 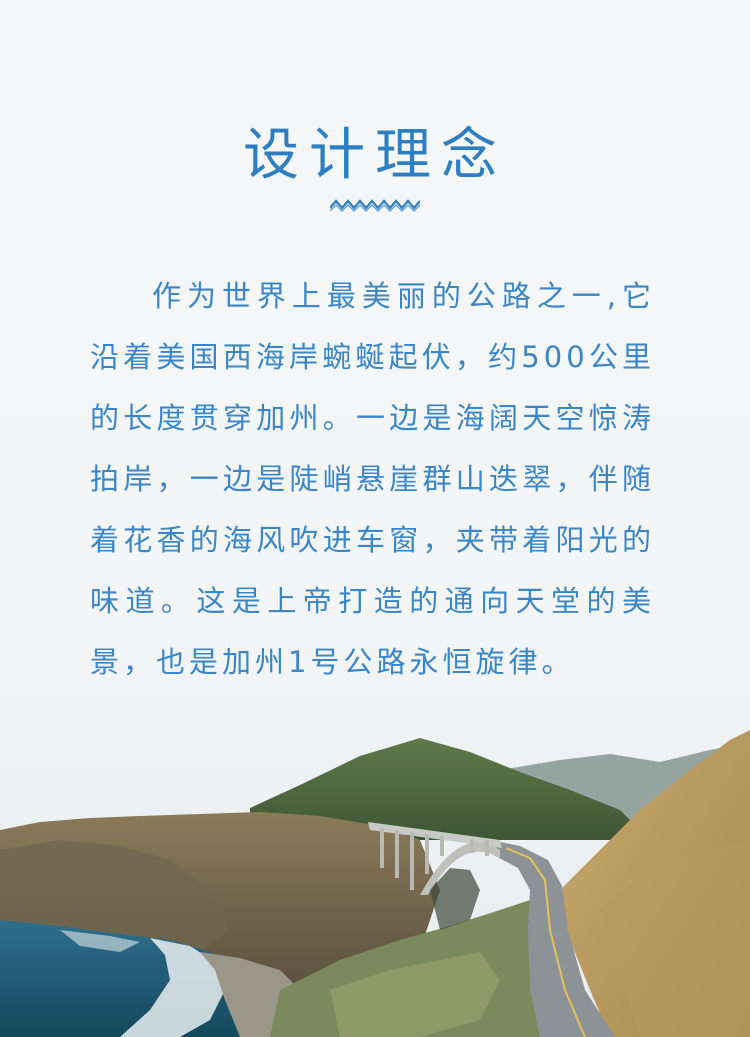 I want to click on wave-divider-icon, so click(x=375, y=205).